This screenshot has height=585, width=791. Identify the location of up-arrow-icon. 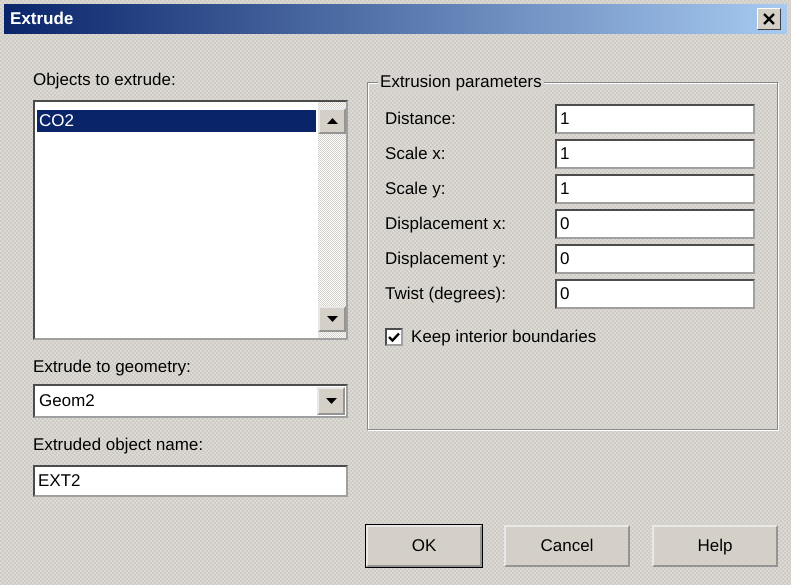
(332, 121).